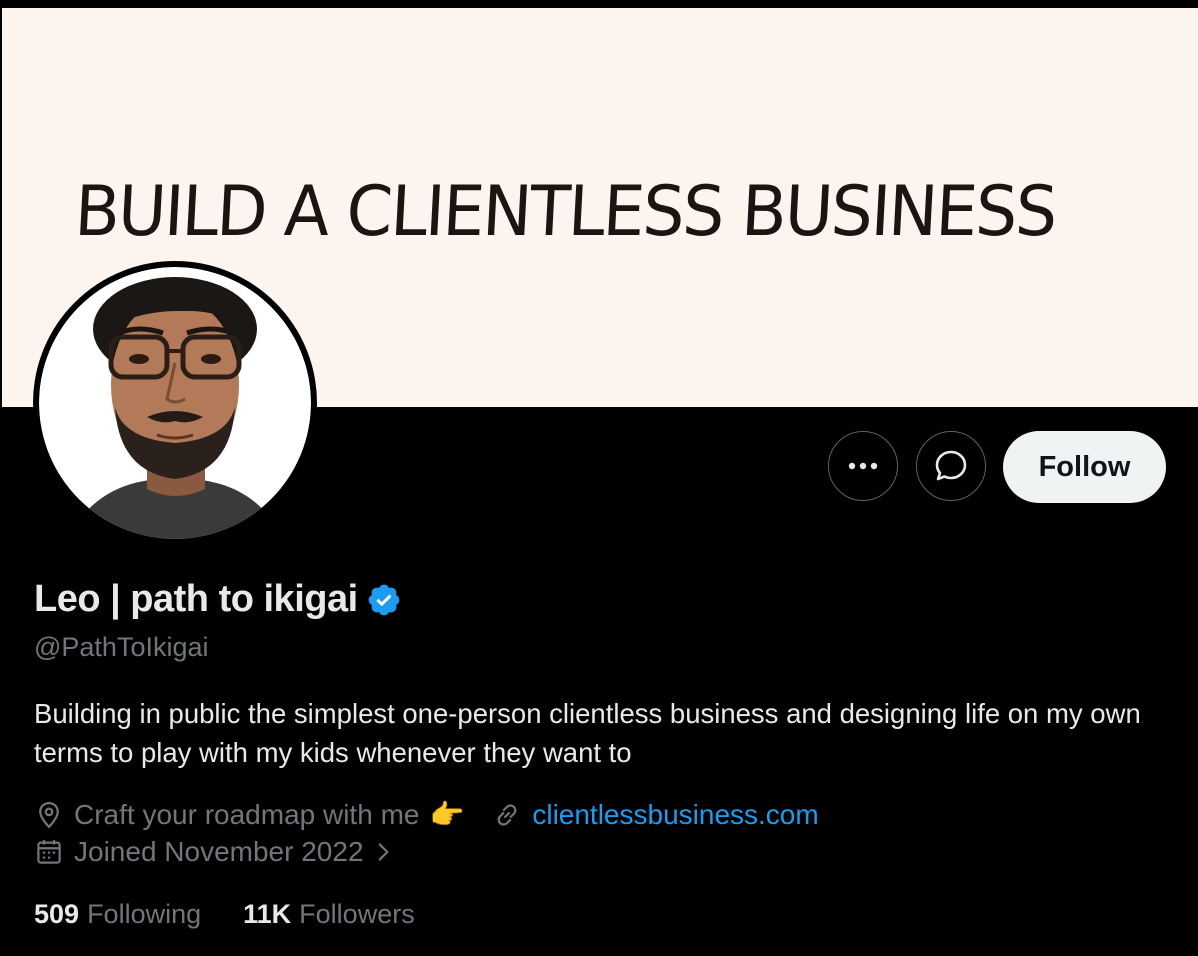 This screenshot has width=1198, height=956. I want to click on message-icon, so click(951, 465).